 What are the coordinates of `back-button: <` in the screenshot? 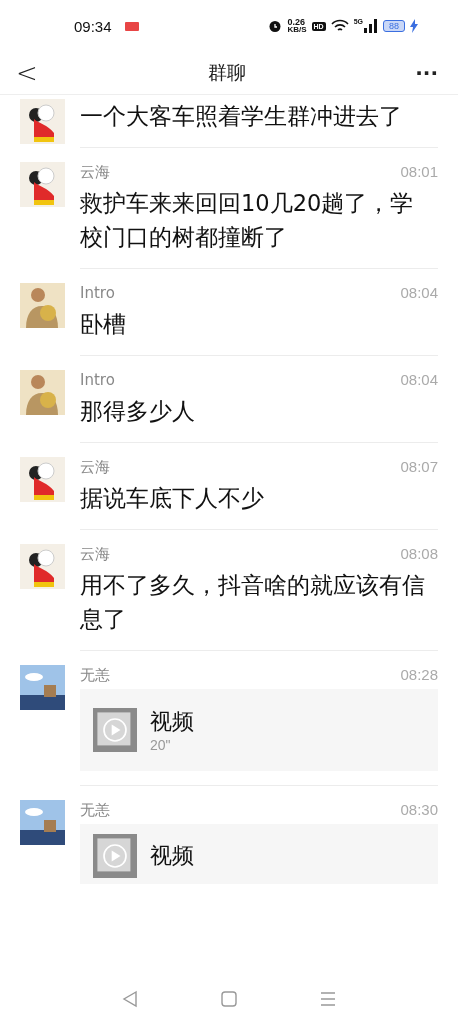 It's located at (27, 73).